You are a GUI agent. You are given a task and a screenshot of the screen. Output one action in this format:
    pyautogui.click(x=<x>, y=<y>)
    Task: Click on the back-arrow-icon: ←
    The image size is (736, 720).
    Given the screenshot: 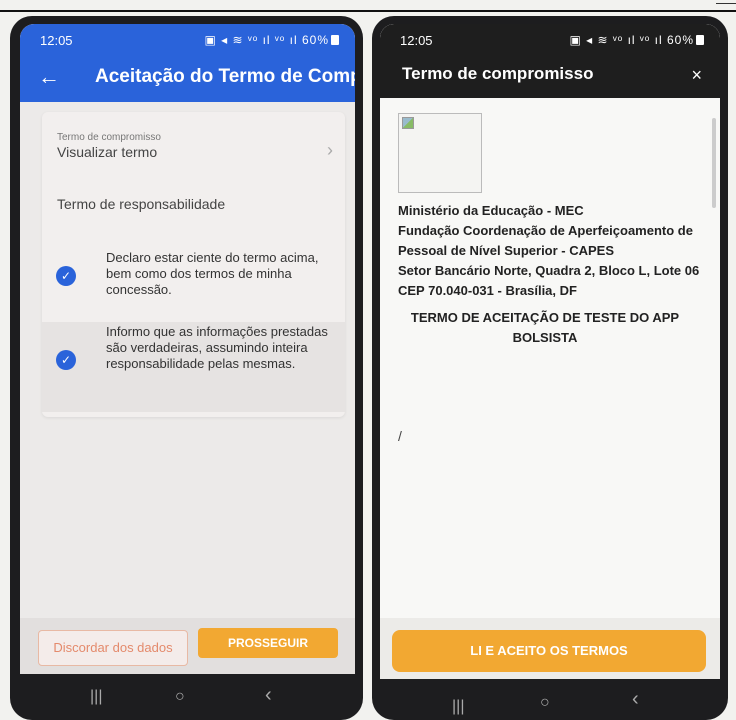 What is the action you would take?
    pyautogui.click(x=49, y=77)
    